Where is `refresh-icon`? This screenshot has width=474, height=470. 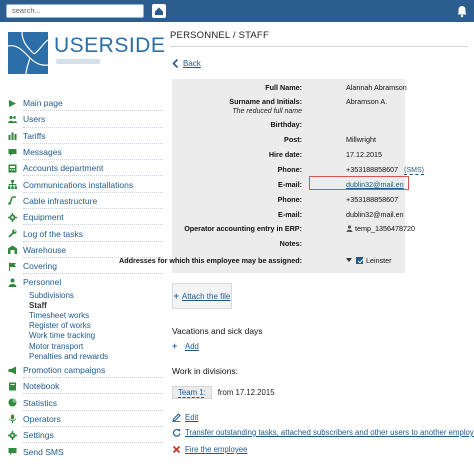 refresh-icon is located at coordinates (176, 432).